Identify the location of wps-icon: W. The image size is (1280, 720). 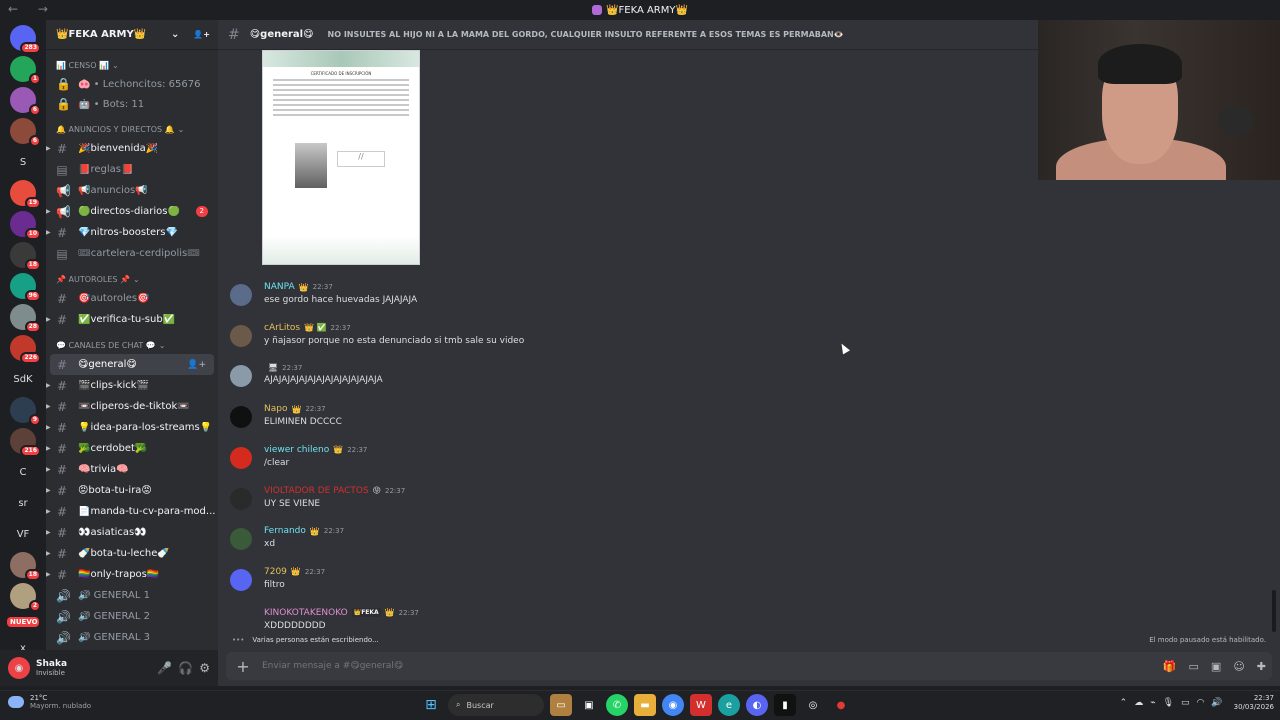
(701, 705).